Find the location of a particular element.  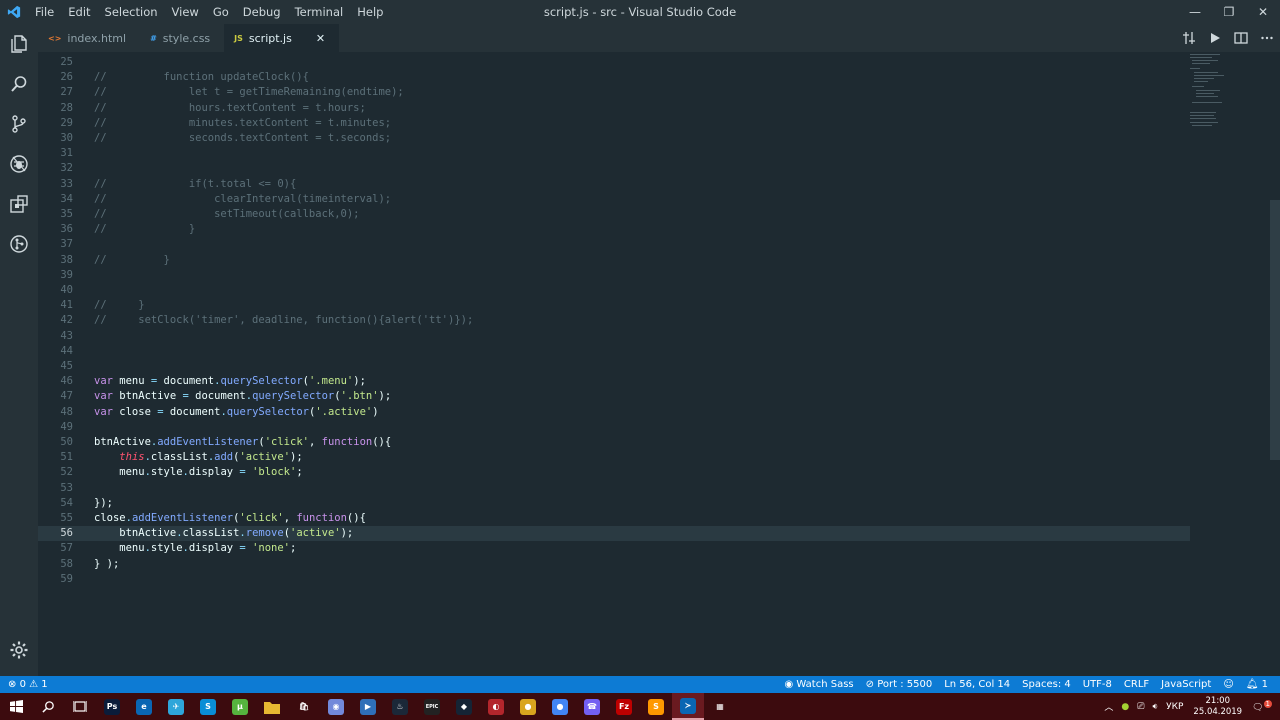

code-line: 44 is located at coordinates (614, 351).